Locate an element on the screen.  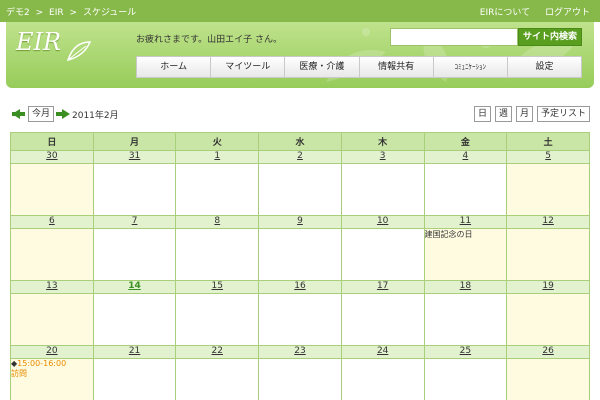
breadcrumb-item-demo: デモ2 is located at coordinates (18, 13).